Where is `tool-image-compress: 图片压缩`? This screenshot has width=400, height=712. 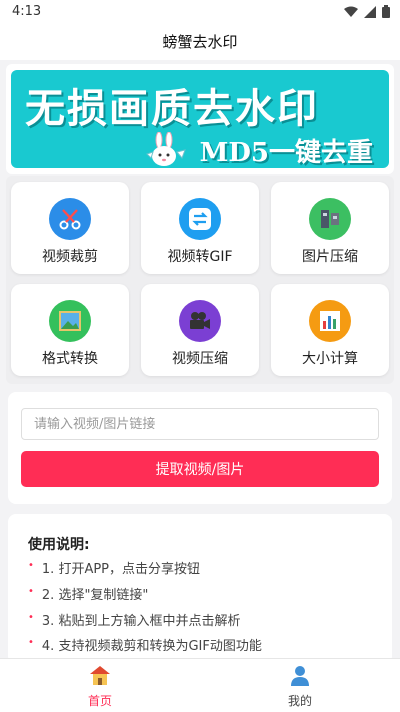 tool-image-compress: 图片压缩 is located at coordinates (330, 228).